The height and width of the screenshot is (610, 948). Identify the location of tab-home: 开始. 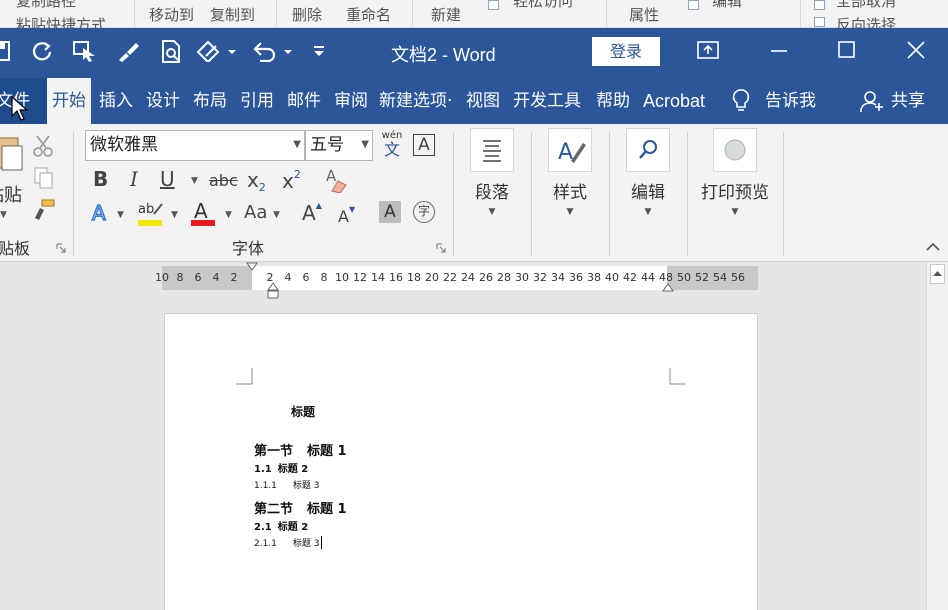
(69, 101).